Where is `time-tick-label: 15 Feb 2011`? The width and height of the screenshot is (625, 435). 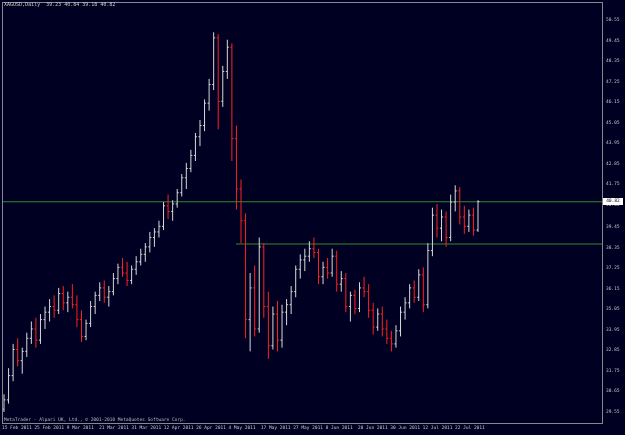 time-tick-label: 15 Feb 2011 is located at coordinates (17, 428).